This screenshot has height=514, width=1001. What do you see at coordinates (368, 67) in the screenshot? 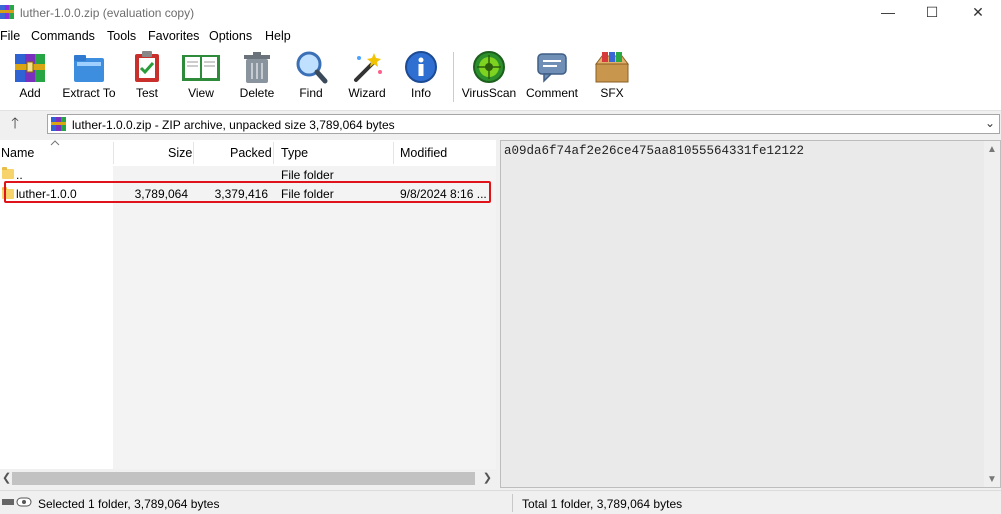
I see `magic-wand-icon` at bounding box center [368, 67].